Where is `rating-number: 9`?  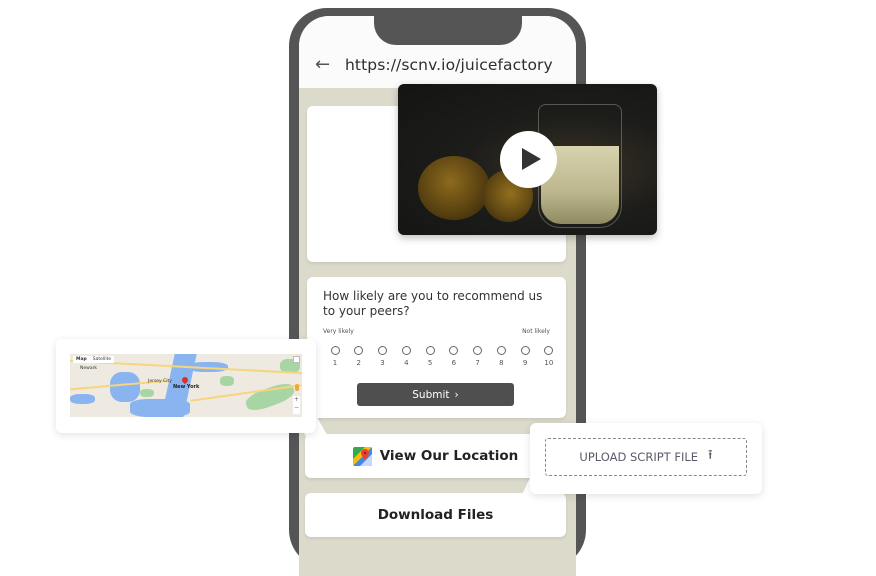 rating-number: 9 is located at coordinates (525, 363).